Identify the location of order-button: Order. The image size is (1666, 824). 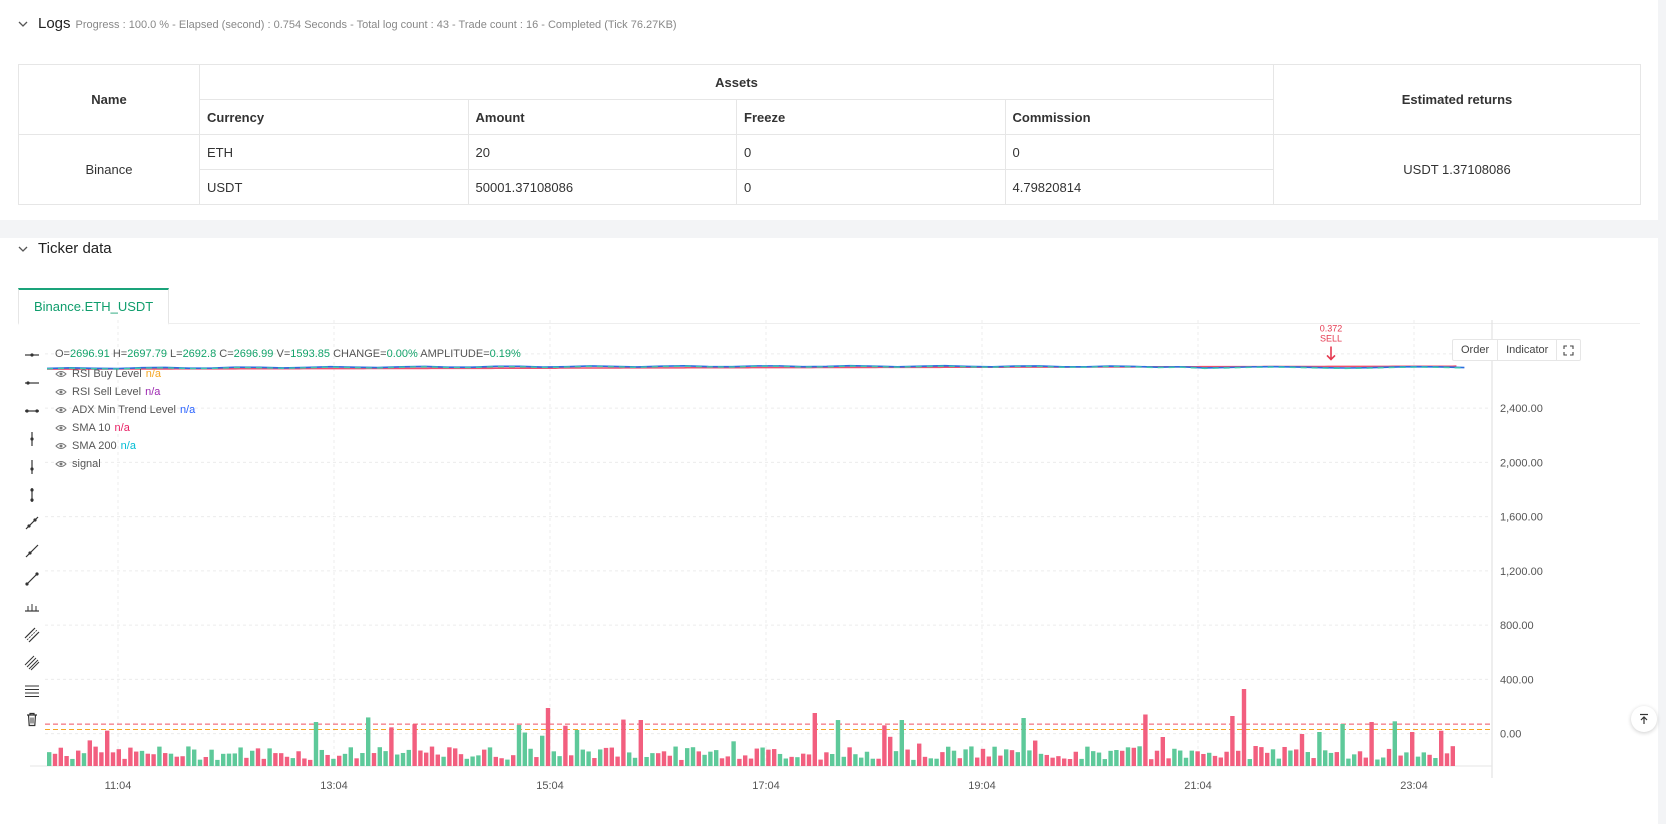
(1476, 350).